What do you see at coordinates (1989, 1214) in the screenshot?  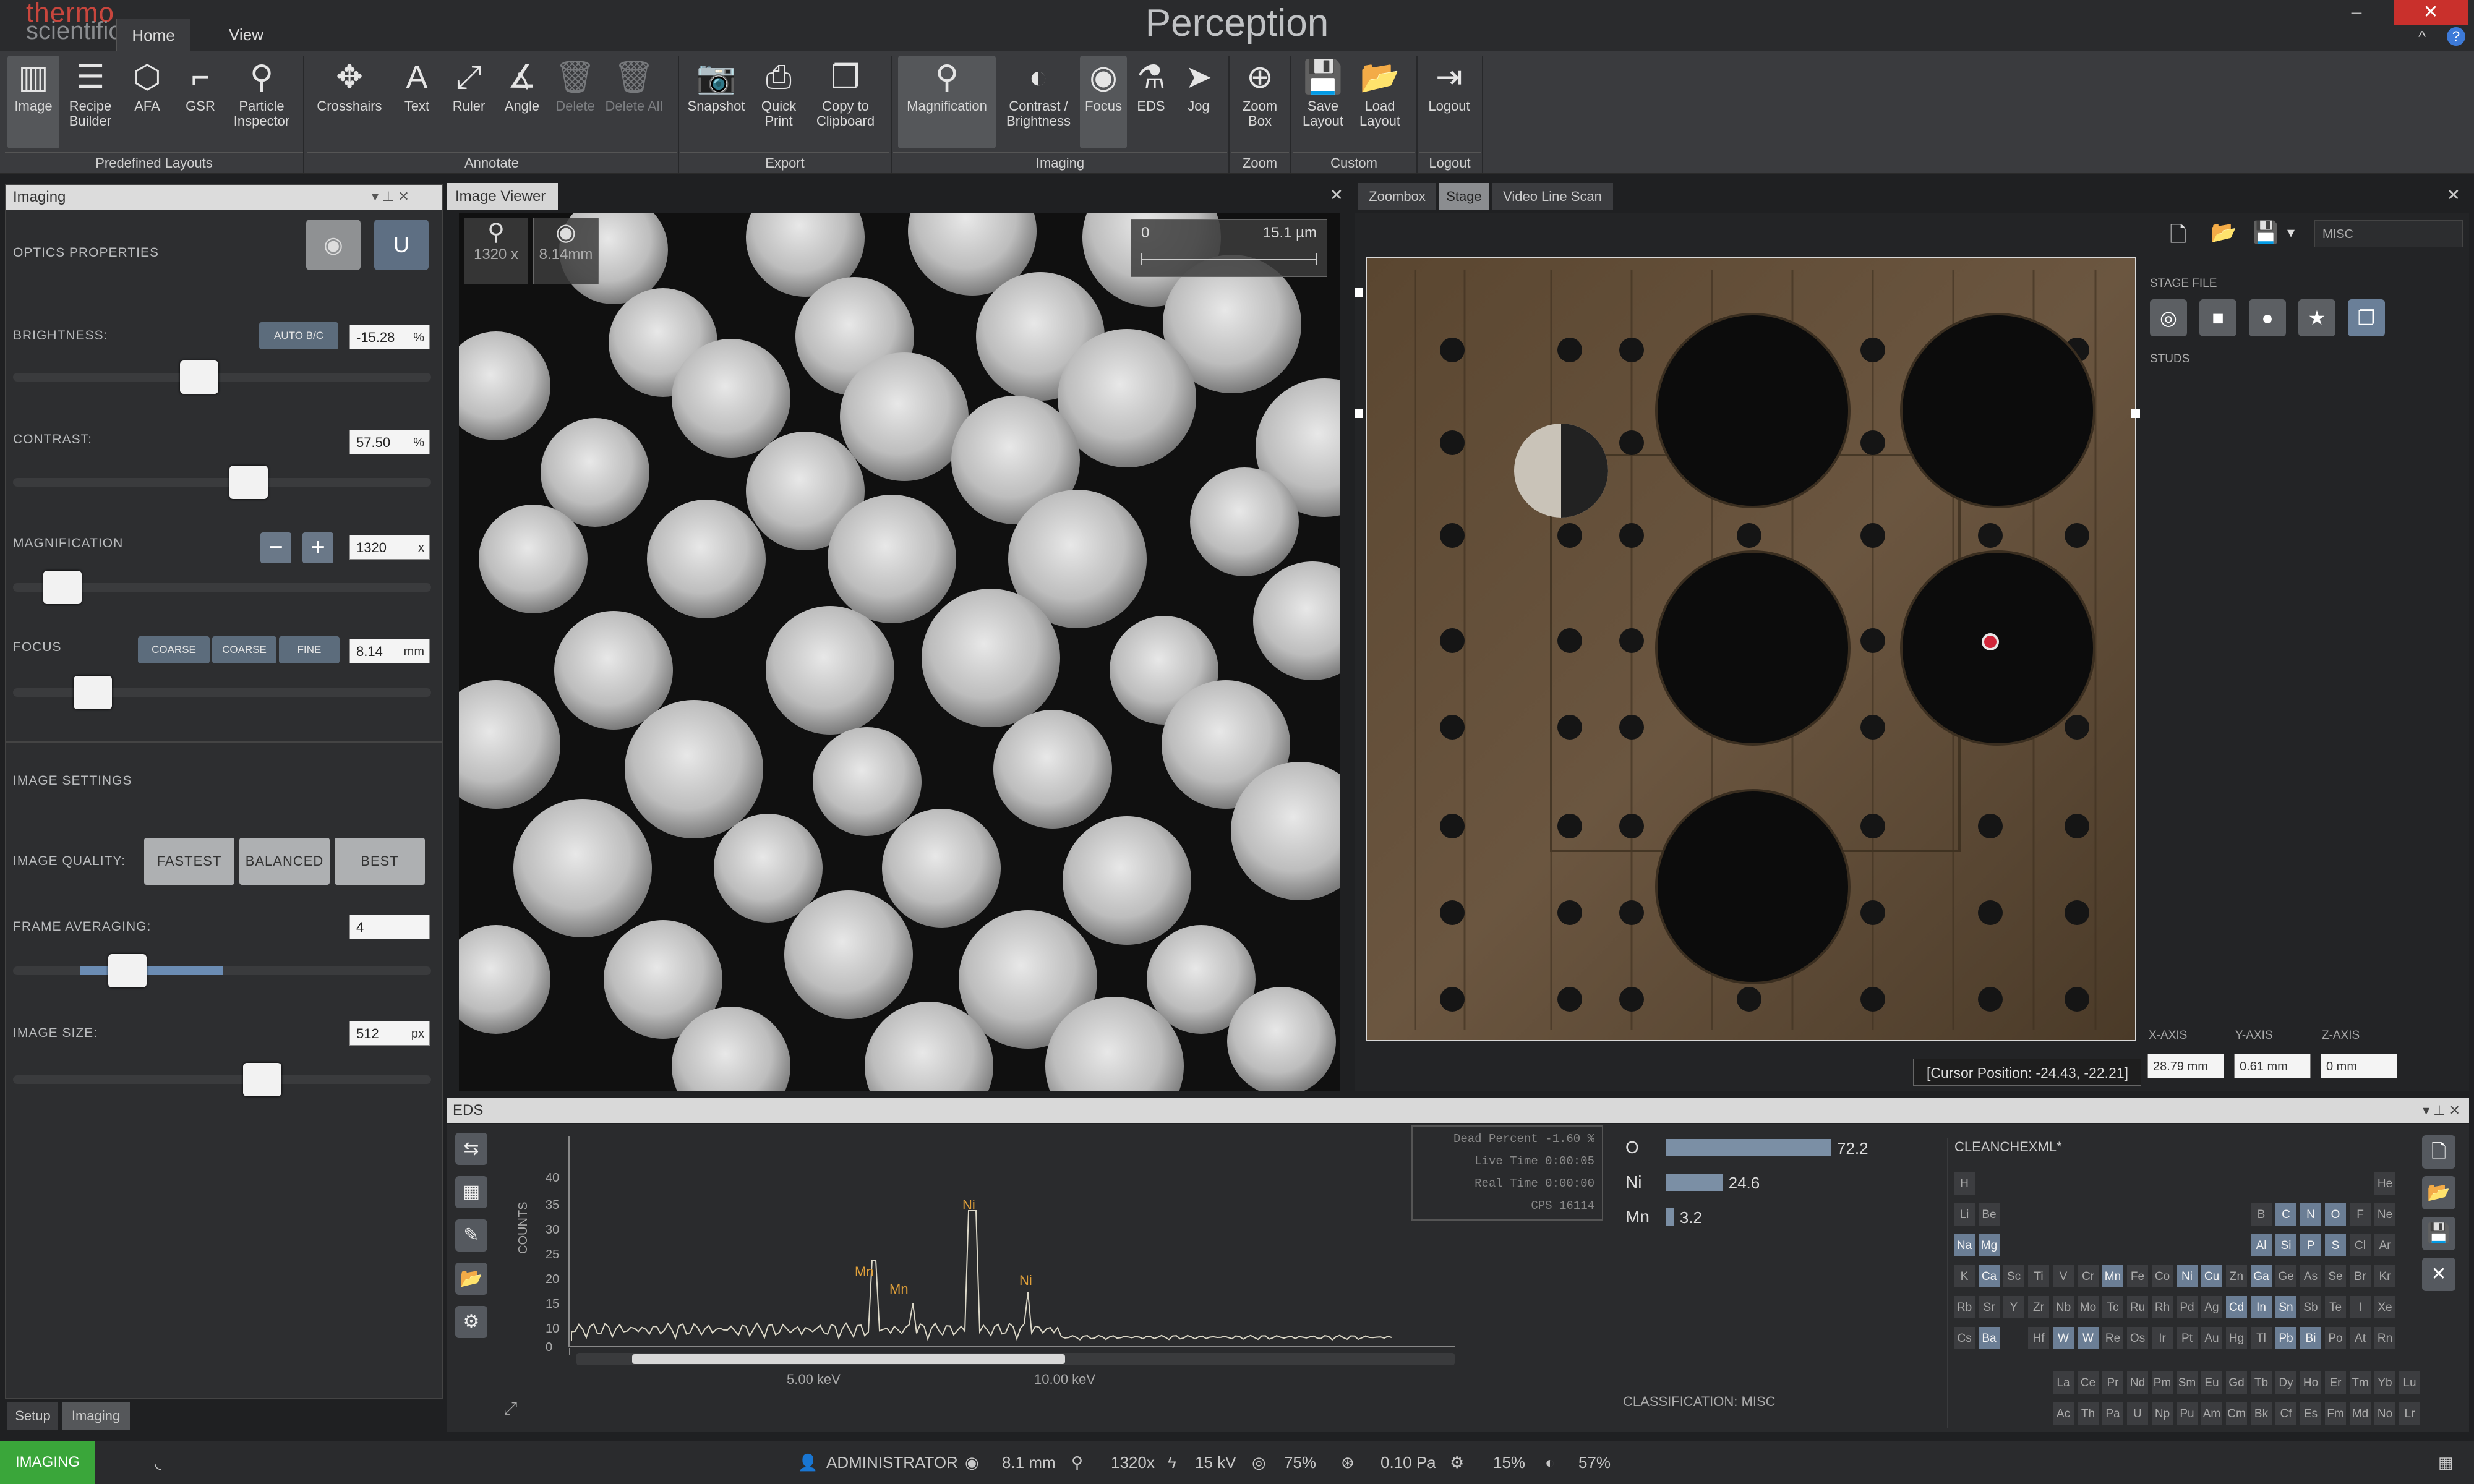 I see `element-be: Be` at bounding box center [1989, 1214].